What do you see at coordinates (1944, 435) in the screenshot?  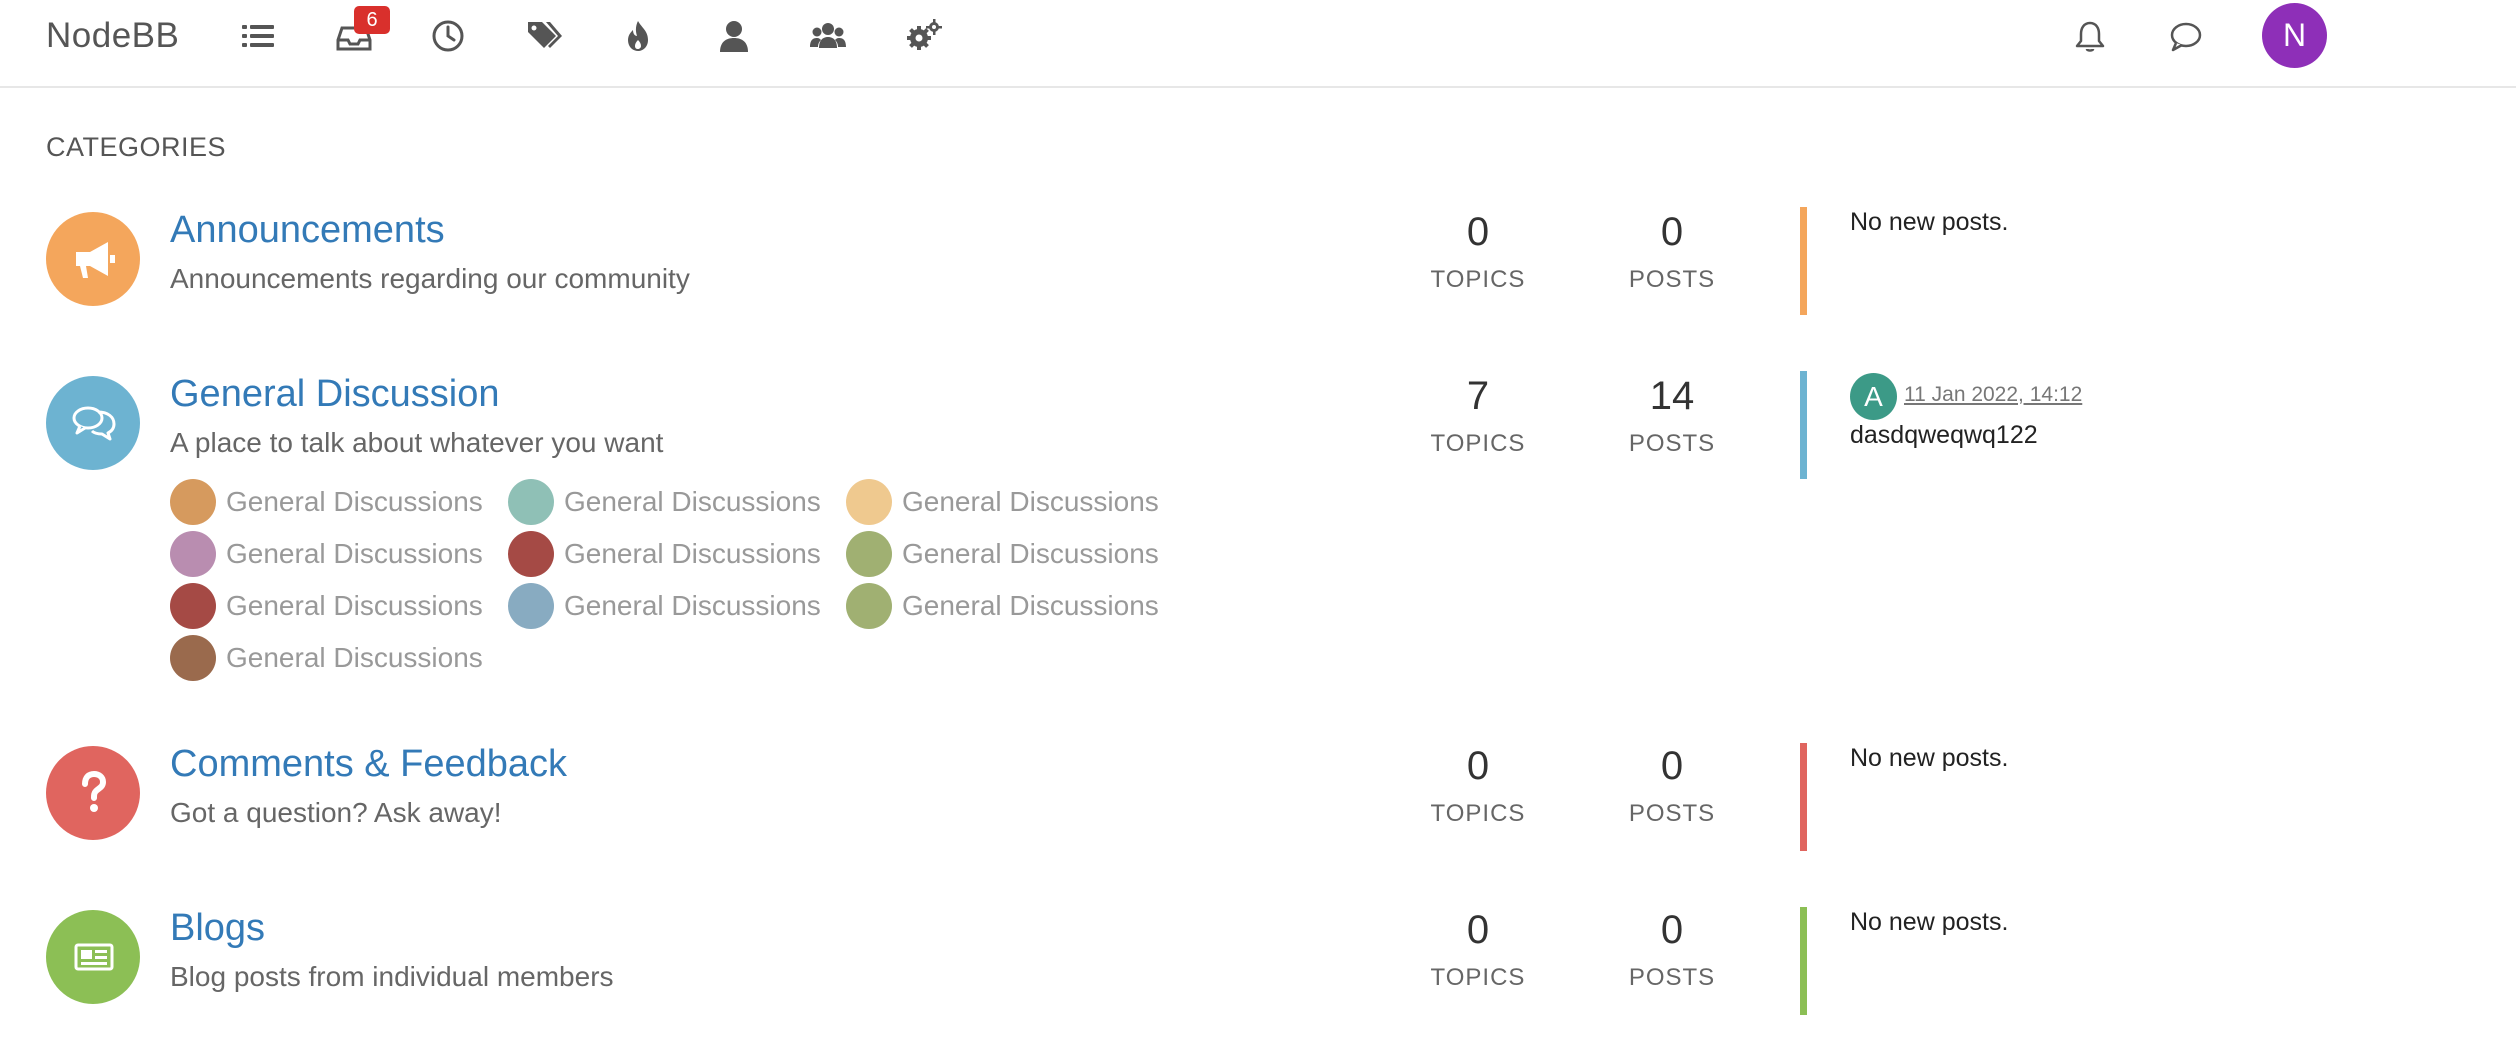 I see `last-post-excerpt: dasdqweqwq122` at bounding box center [1944, 435].